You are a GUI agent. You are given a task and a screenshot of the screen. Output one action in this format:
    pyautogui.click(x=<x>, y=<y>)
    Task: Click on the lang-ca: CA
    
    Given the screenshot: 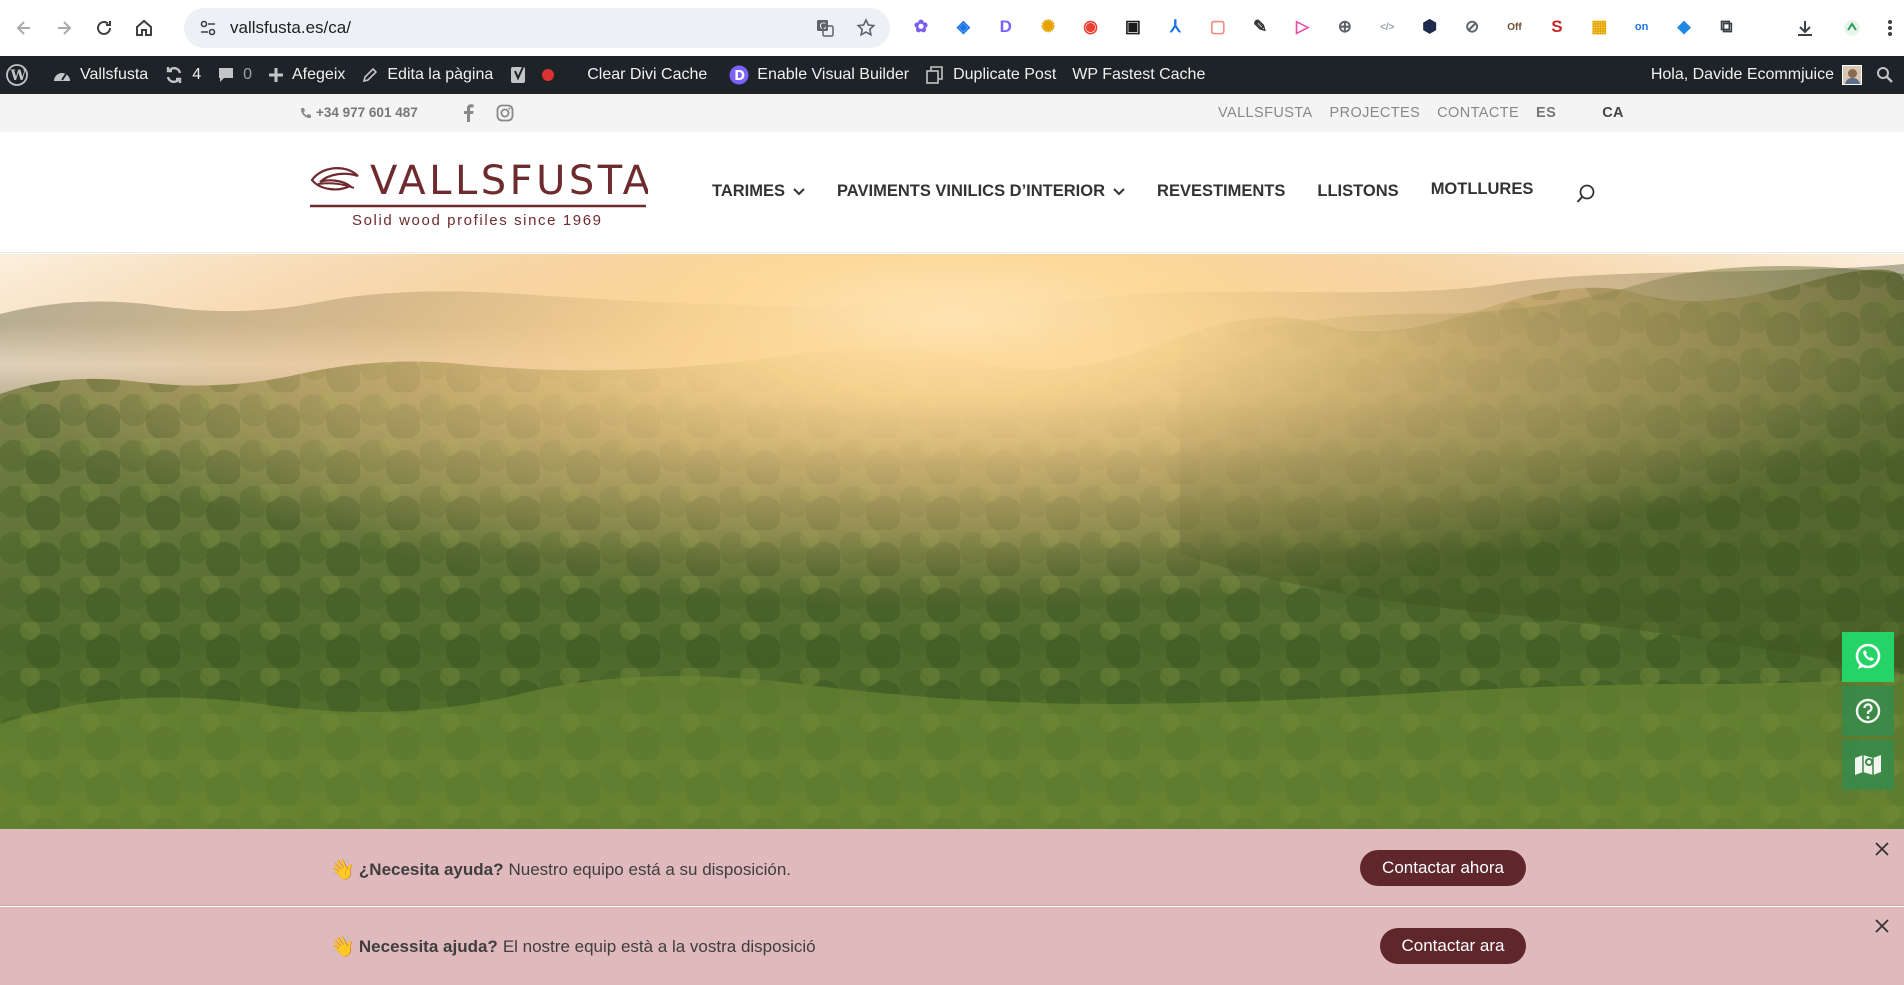 What is the action you would take?
    pyautogui.click(x=1613, y=113)
    